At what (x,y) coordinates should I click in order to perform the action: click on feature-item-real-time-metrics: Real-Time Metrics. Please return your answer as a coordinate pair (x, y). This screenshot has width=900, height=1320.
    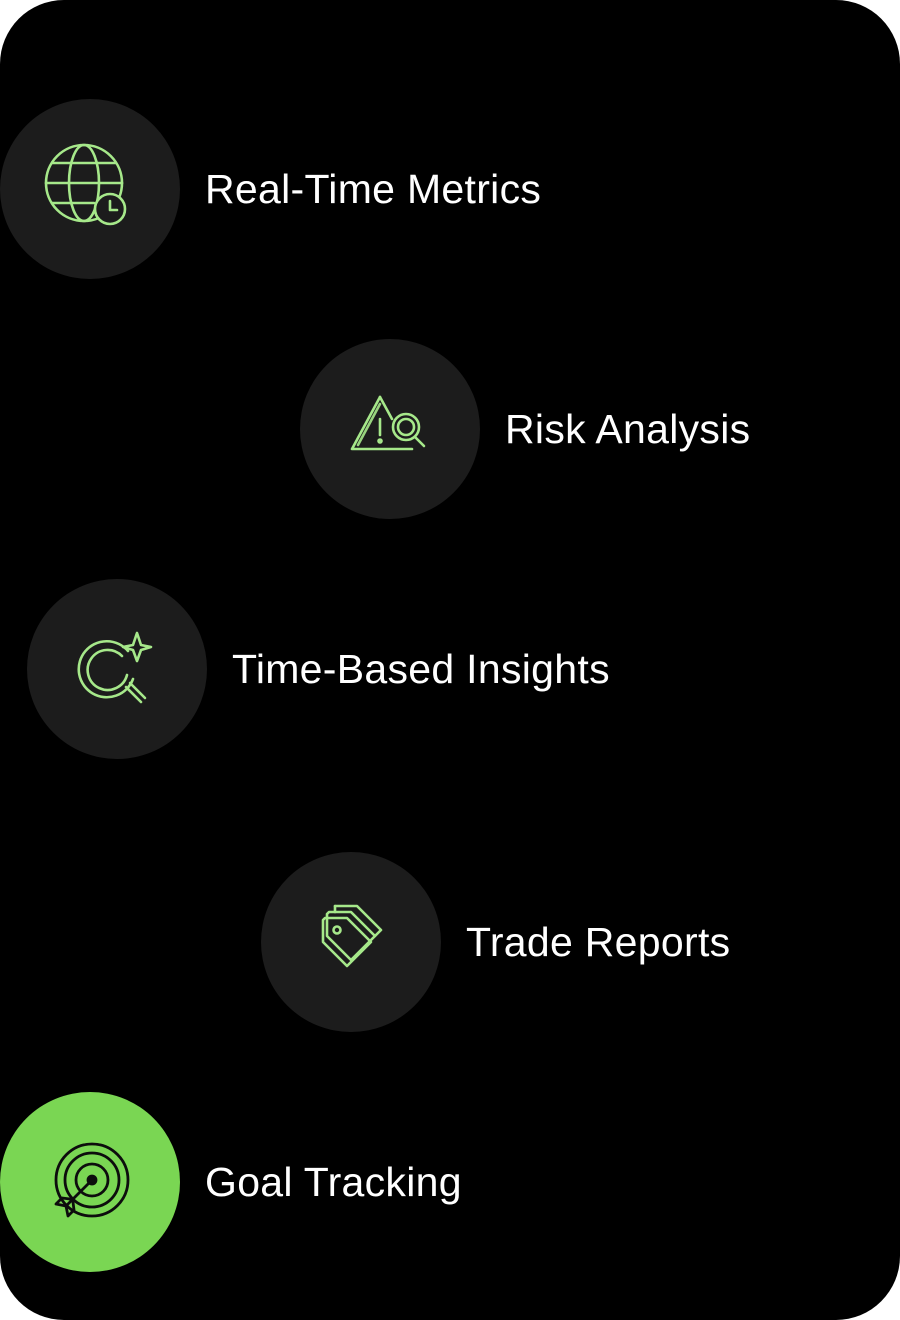
    Looking at the image, I should click on (270, 189).